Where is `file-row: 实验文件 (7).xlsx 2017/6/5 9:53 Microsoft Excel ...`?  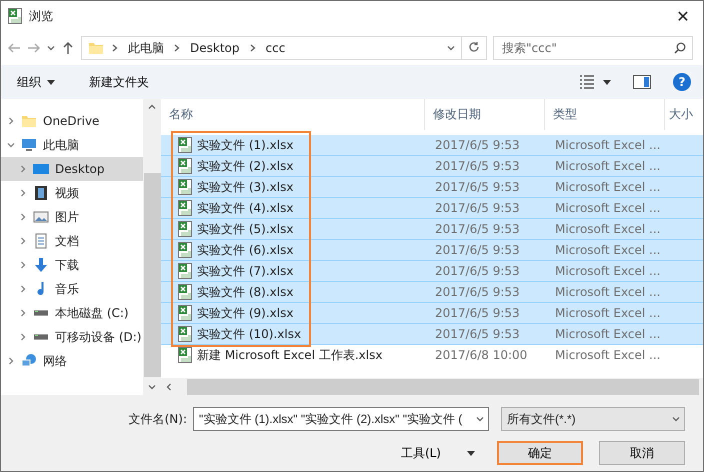
file-row: 实验文件 (7).xlsx 2017/6/5 9:53 Microsoft Excel ... is located at coordinates (432, 271).